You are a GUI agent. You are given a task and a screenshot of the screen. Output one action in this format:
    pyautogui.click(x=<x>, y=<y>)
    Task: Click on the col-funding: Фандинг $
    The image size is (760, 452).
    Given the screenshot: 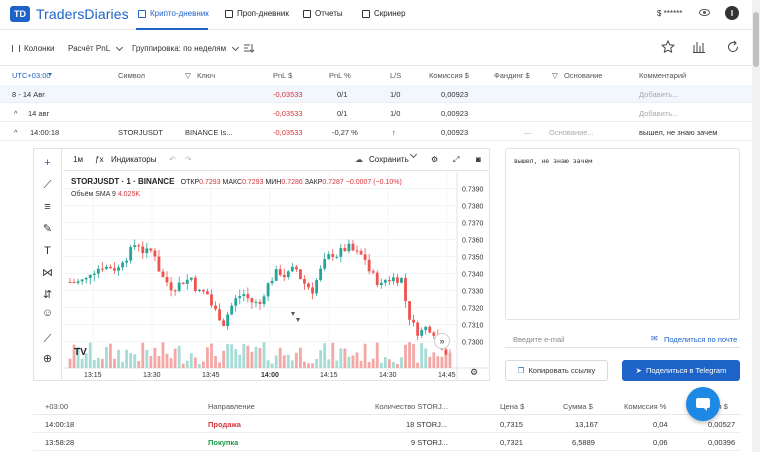 What is the action you would take?
    pyautogui.click(x=512, y=75)
    